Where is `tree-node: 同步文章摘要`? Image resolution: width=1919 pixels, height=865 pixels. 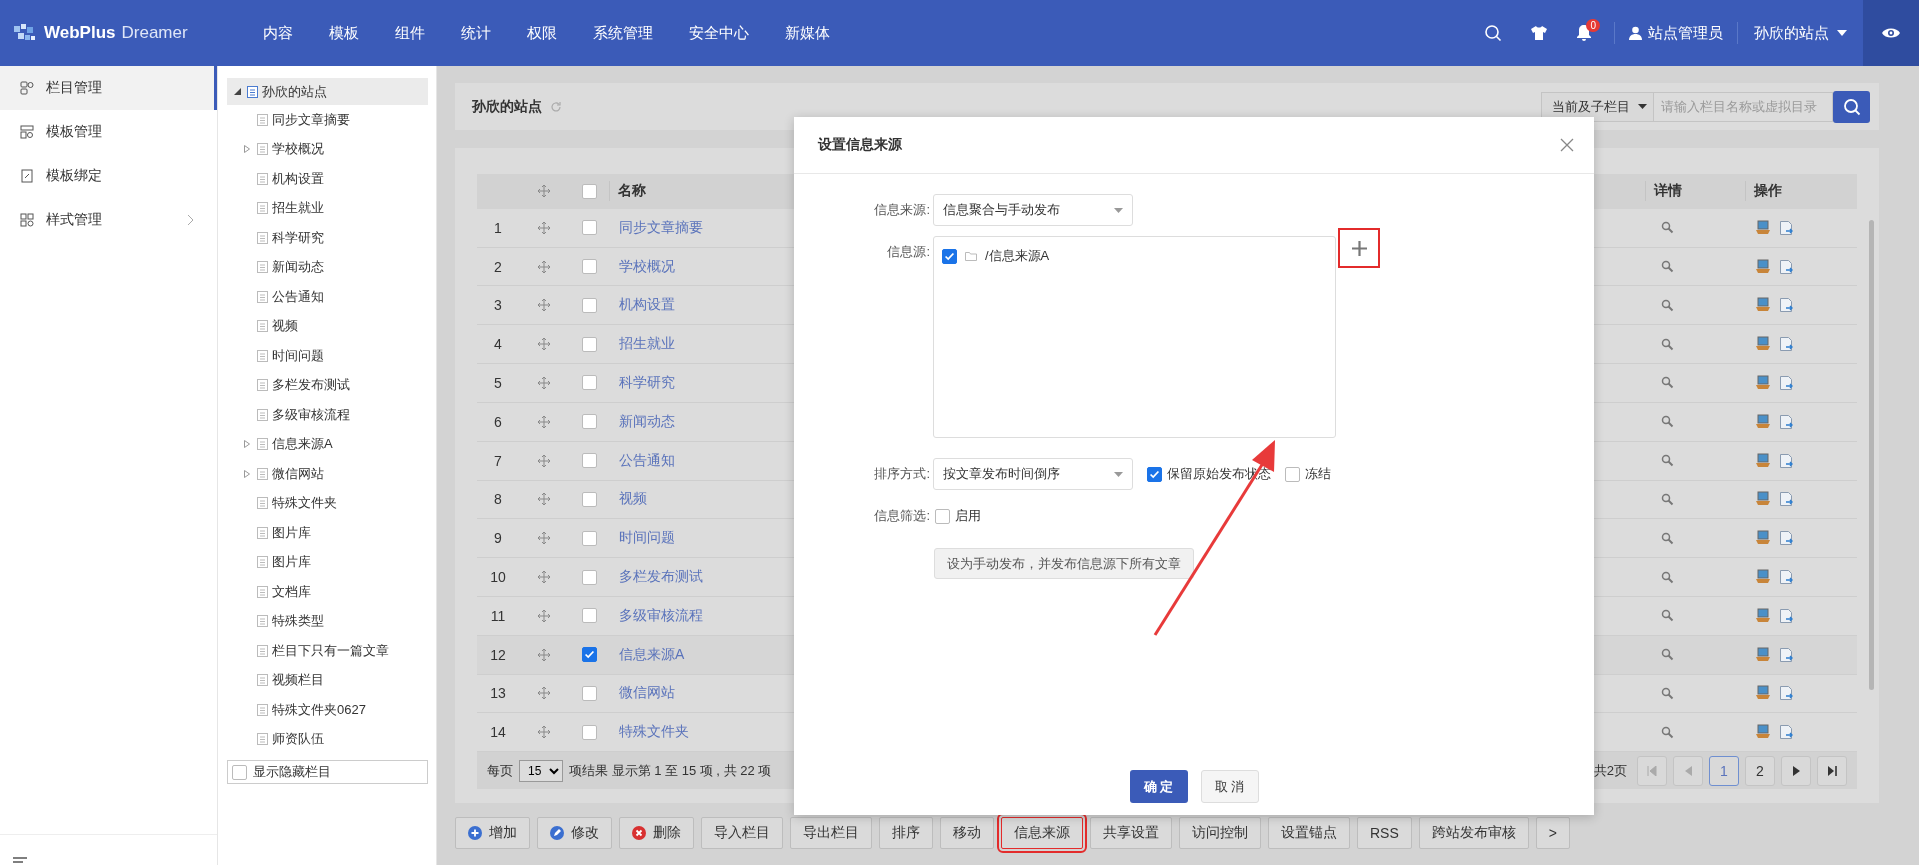 tree-node: 同步文章摘要 is located at coordinates (334, 120).